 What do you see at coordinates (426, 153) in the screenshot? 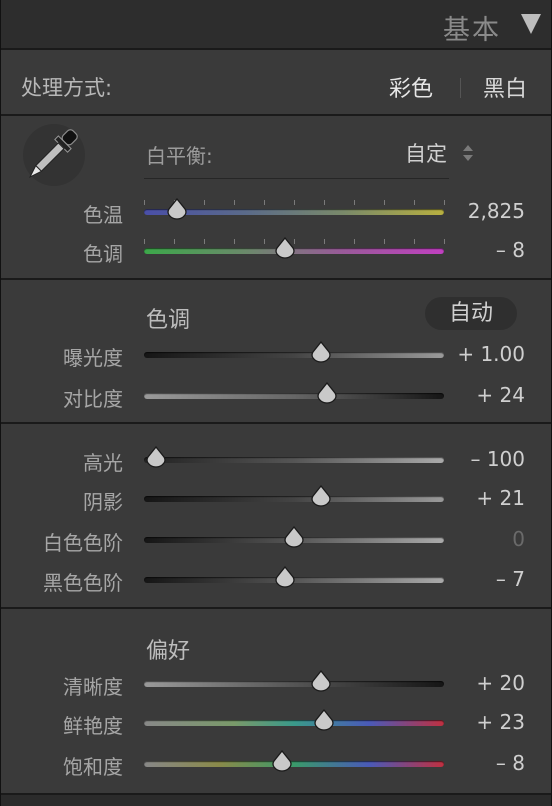
I see `white-balance-select: 自定` at bounding box center [426, 153].